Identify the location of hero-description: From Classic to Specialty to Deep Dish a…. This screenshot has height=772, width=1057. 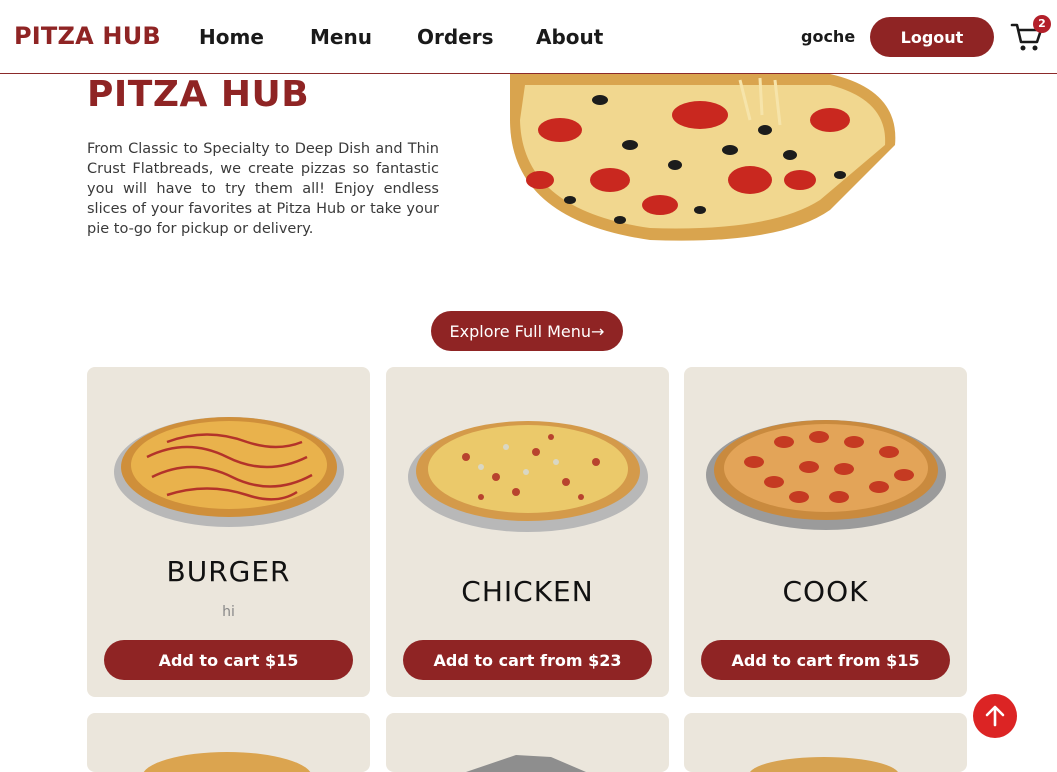
(263, 189).